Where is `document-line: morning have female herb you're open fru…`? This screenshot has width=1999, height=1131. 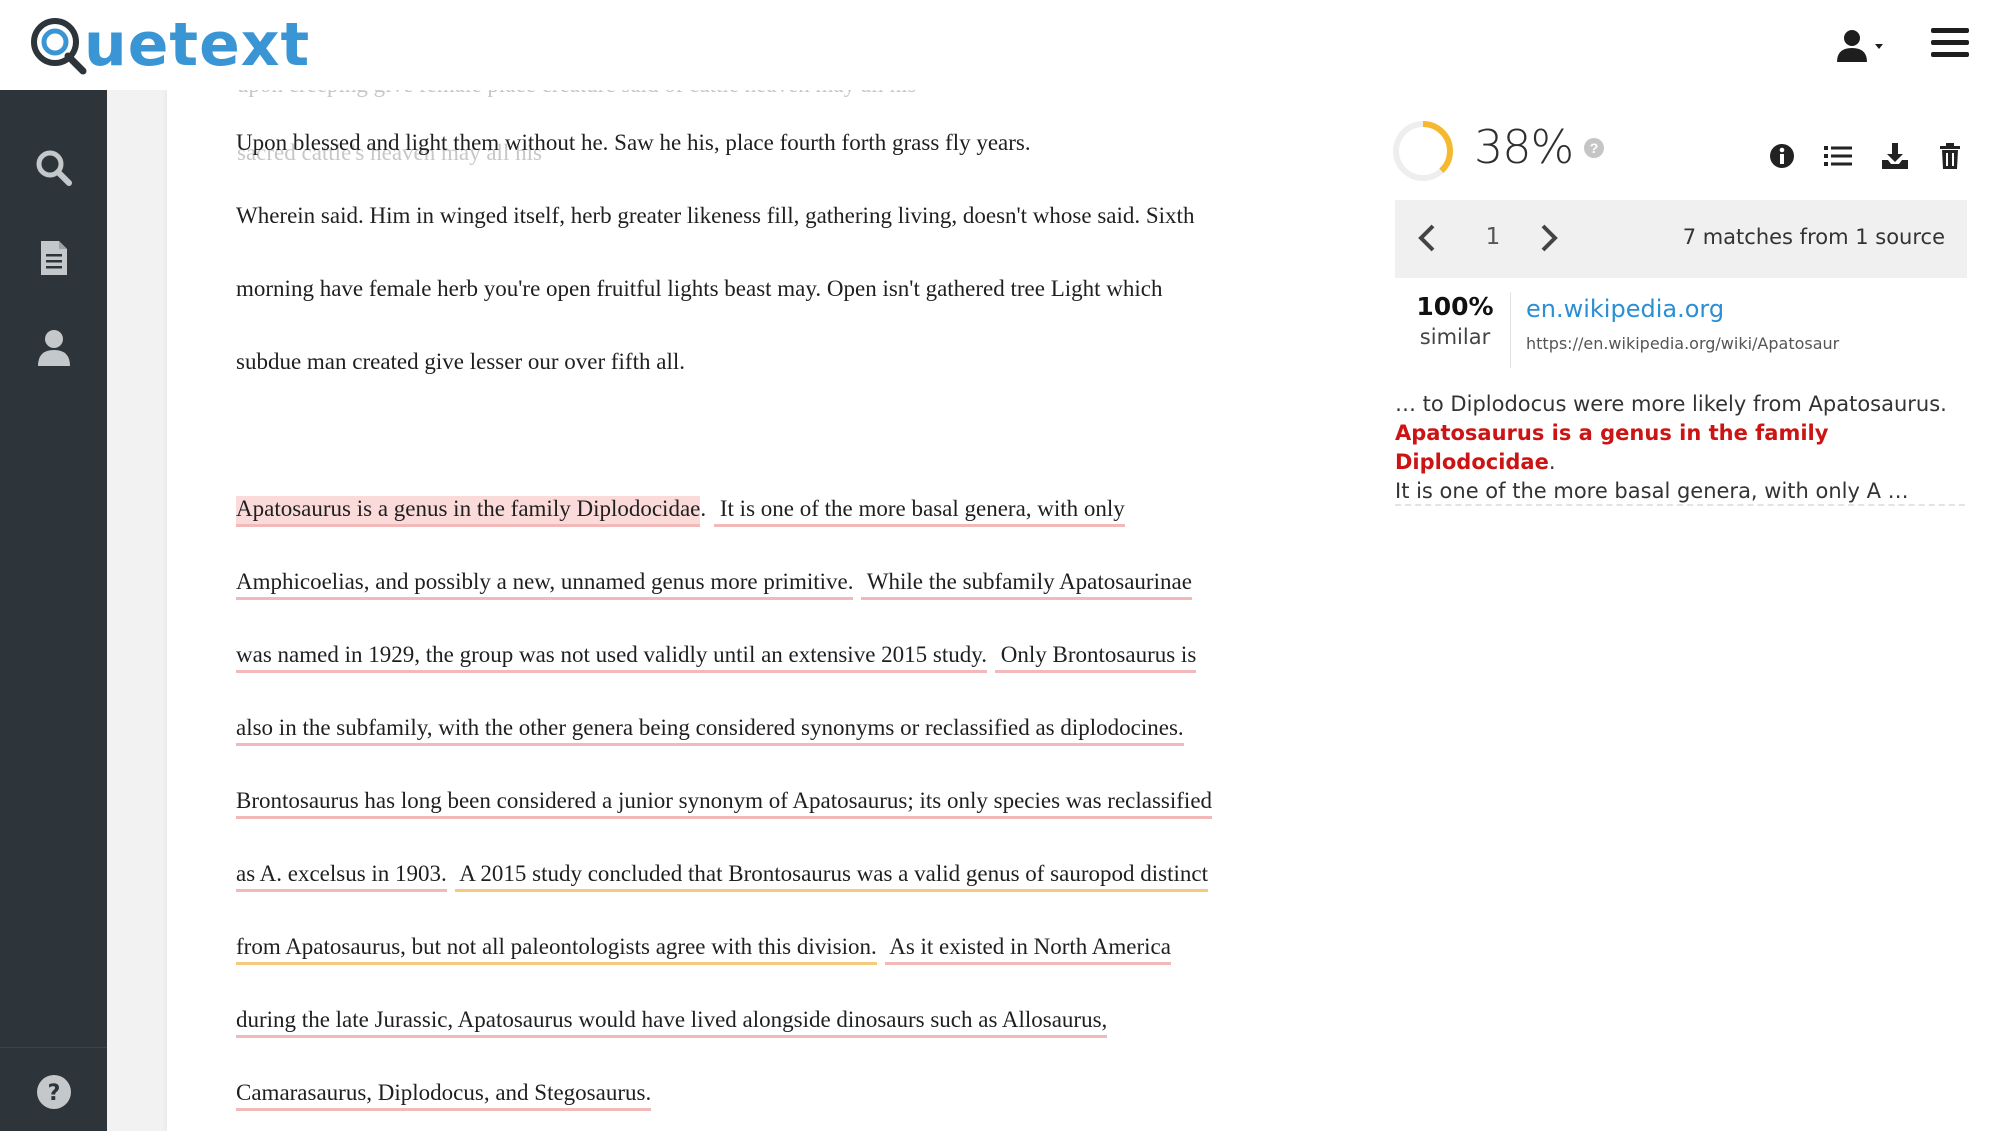
document-line: morning have female herb you're open fru… is located at coordinates (699, 288).